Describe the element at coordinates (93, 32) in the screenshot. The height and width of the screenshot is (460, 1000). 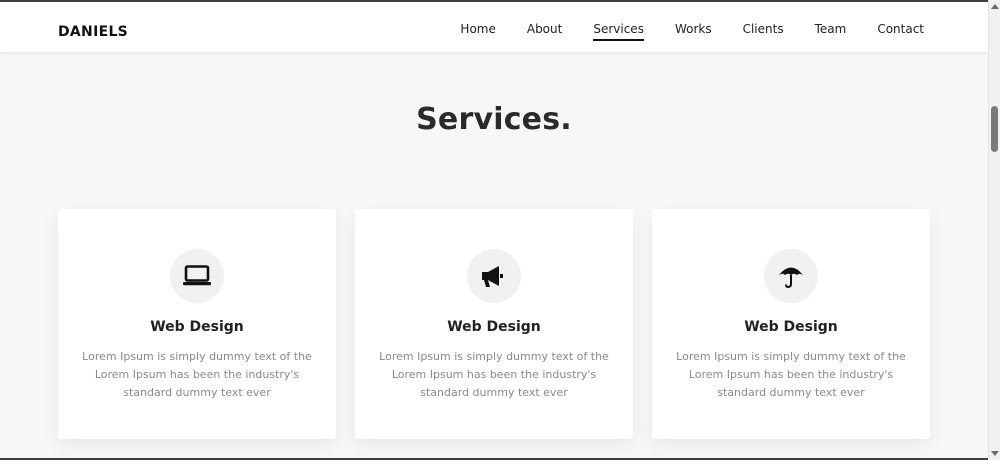
I see `brand-logo: DANIELS` at that location.